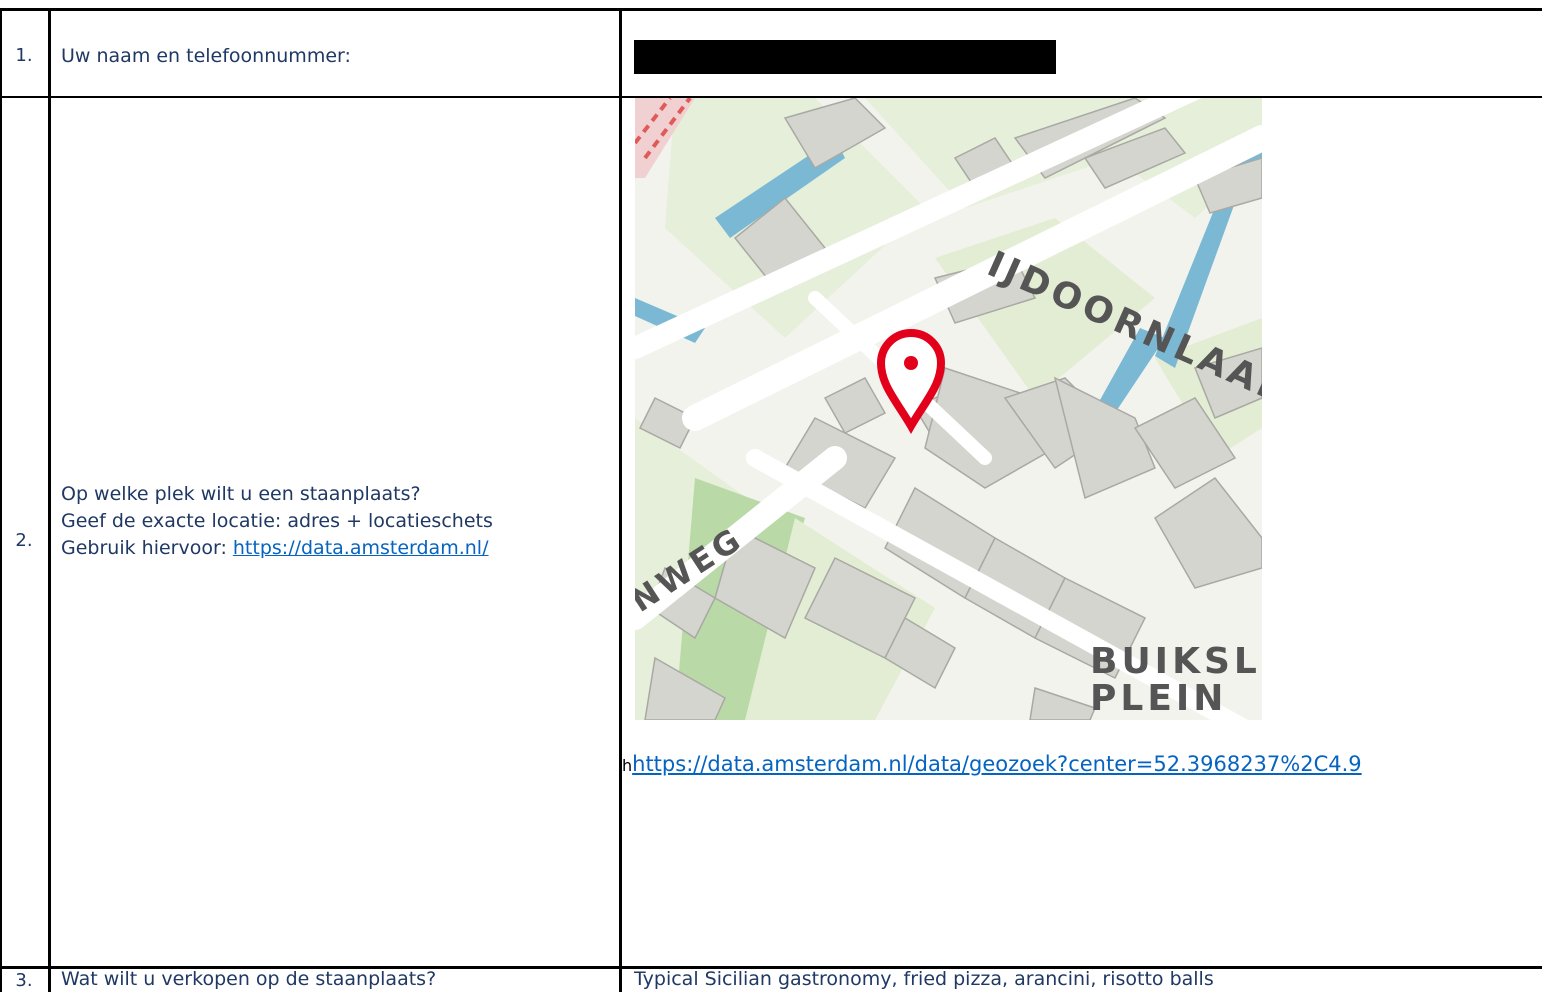  Describe the element at coordinates (620, 500) in the screenshot. I see `table-divider-answer` at that location.